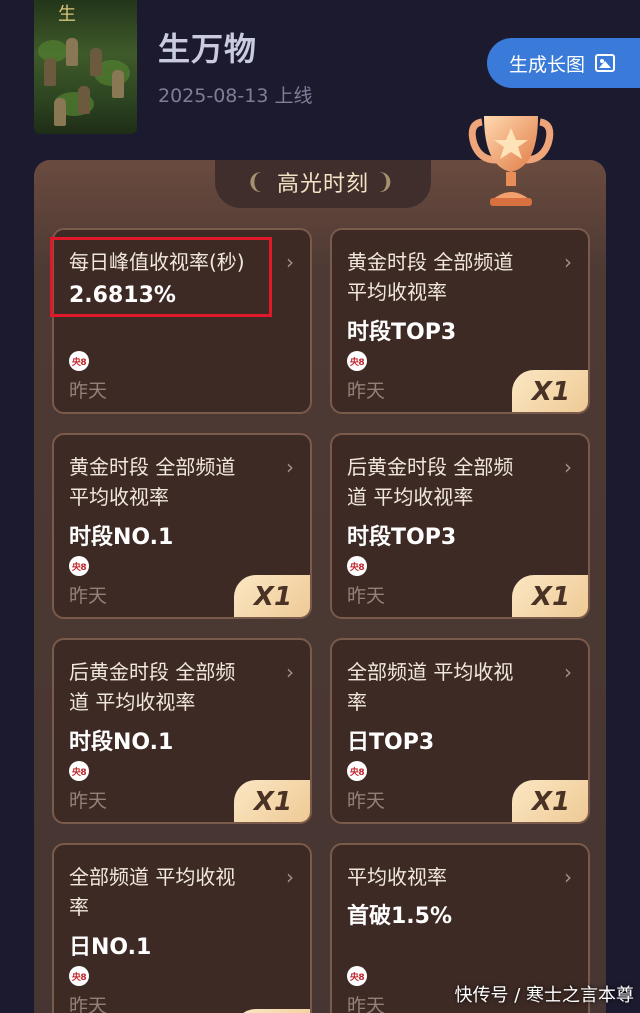 The width and height of the screenshot is (640, 1013). I want to click on image-icon, so click(605, 63).